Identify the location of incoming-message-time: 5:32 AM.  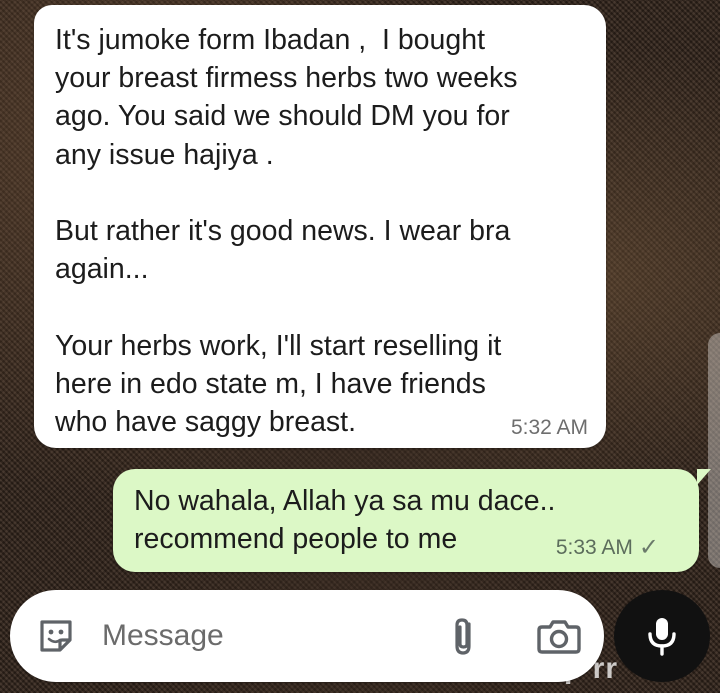
(549, 427).